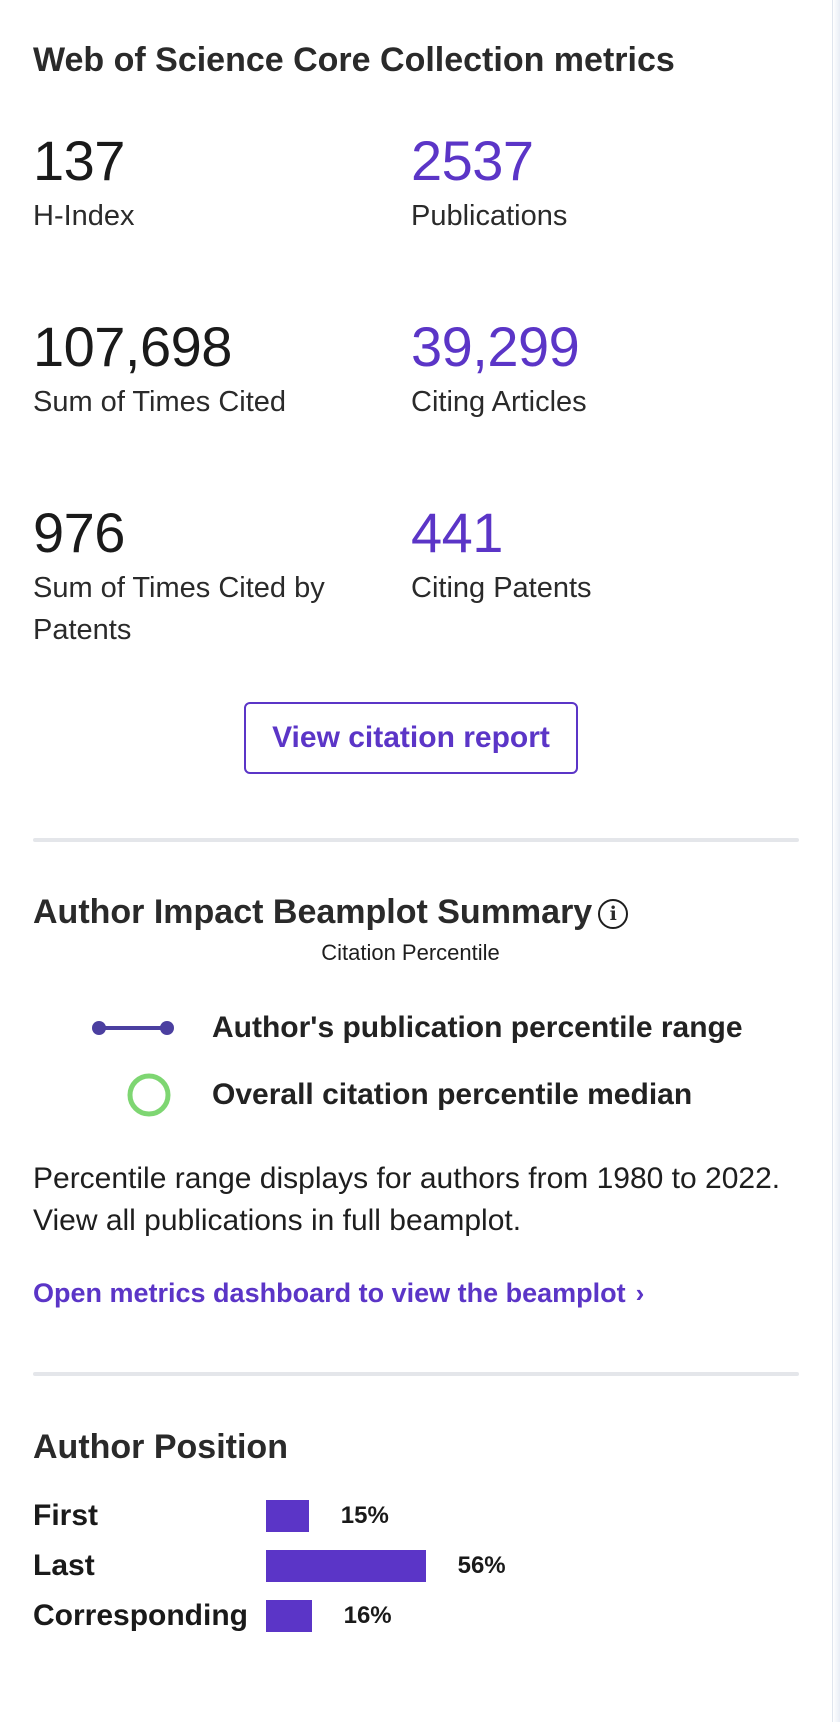  Describe the element at coordinates (836, 861) in the screenshot. I see `panel-edge` at that location.